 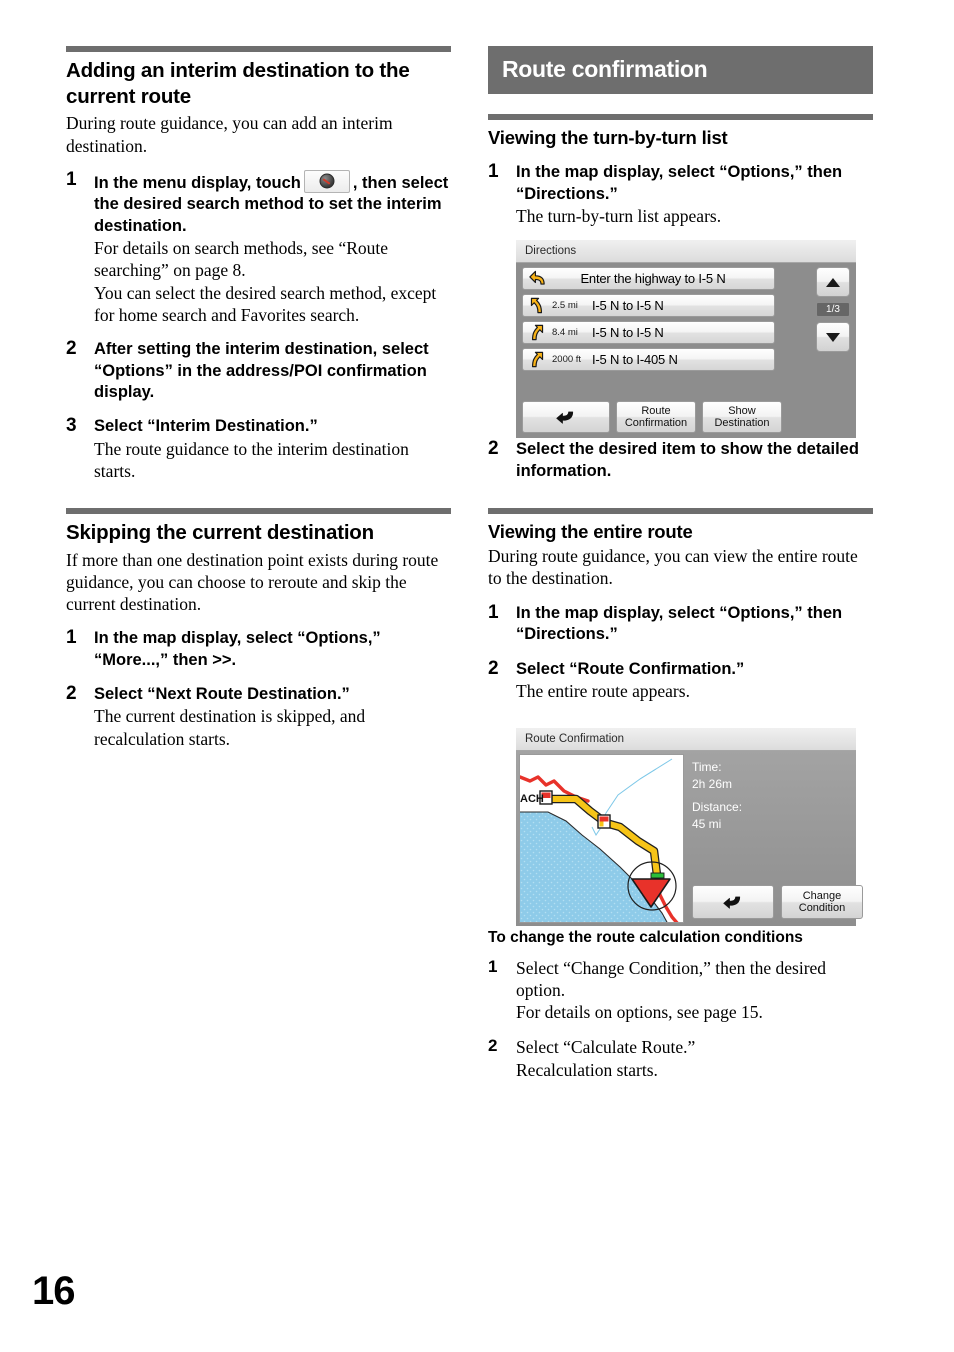 I want to click on step-lead-text: Select “Calculate Route.”, so click(x=606, y=1047).